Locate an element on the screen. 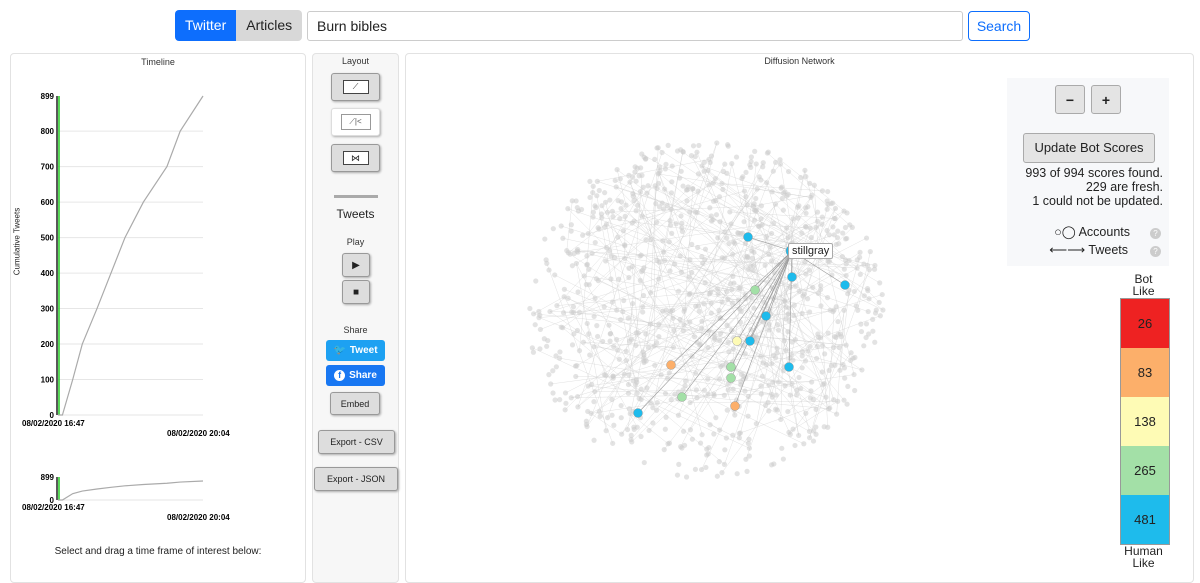  timeline-brush-chart: 899008/02/2020 16:4708/02/2020 20:04 is located at coordinates (150, 495).